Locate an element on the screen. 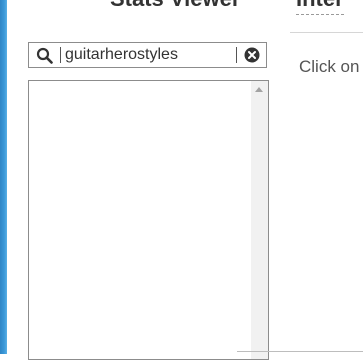 This screenshot has height=360, width=363. search-icon is located at coordinates (44, 55).